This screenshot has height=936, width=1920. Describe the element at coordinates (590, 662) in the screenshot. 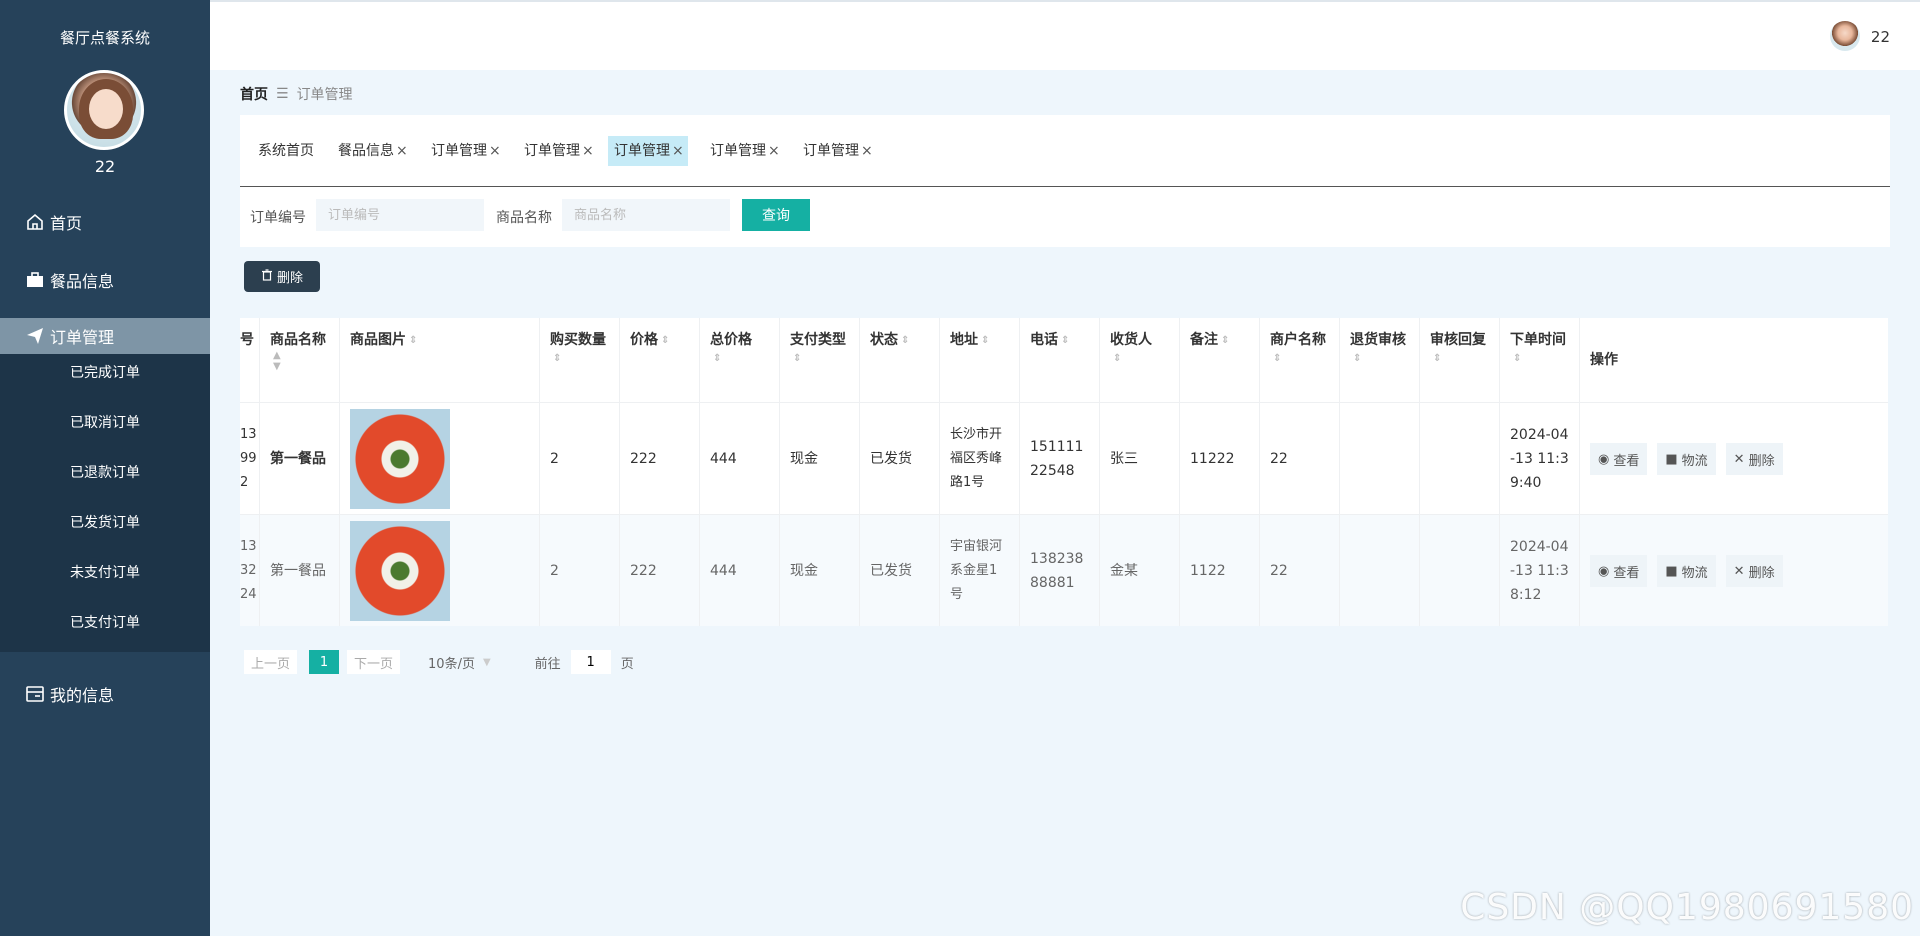

I see `goto-page-input` at that location.